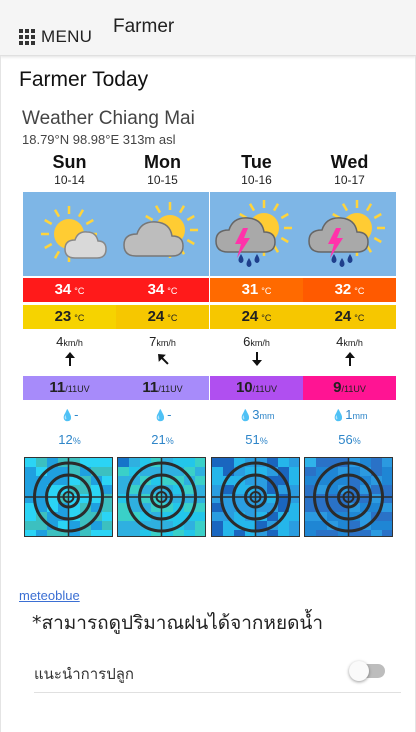 Image resolution: width=416 pixels, height=732 pixels. I want to click on uv-index: 9/11UV, so click(349, 388).